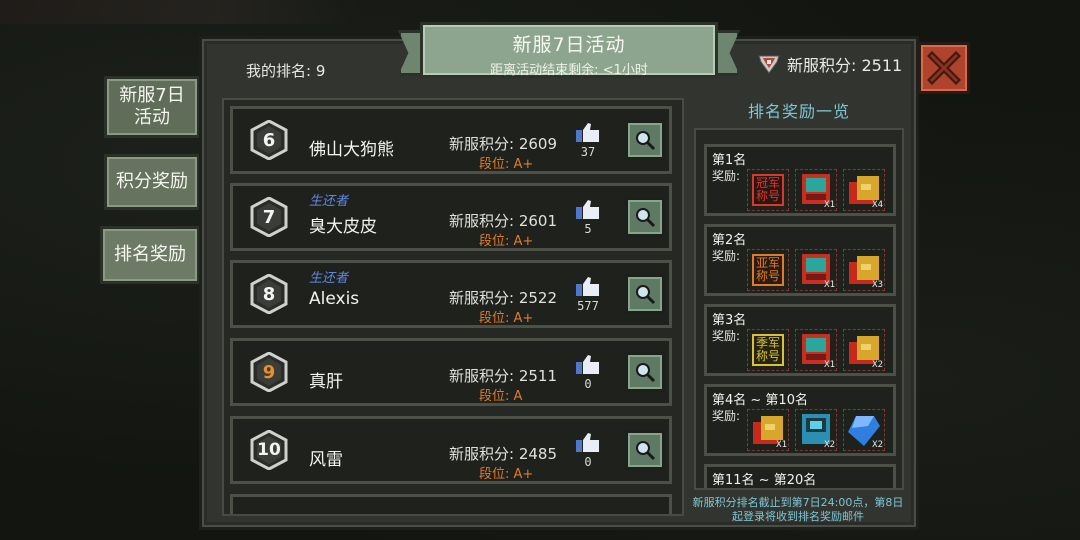 Image resolution: width=1080 pixels, height=540 pixels. I want to click on reward-tier-card: 第3名 奖励: 季军 称号 X1 X2, so click(800, 340).